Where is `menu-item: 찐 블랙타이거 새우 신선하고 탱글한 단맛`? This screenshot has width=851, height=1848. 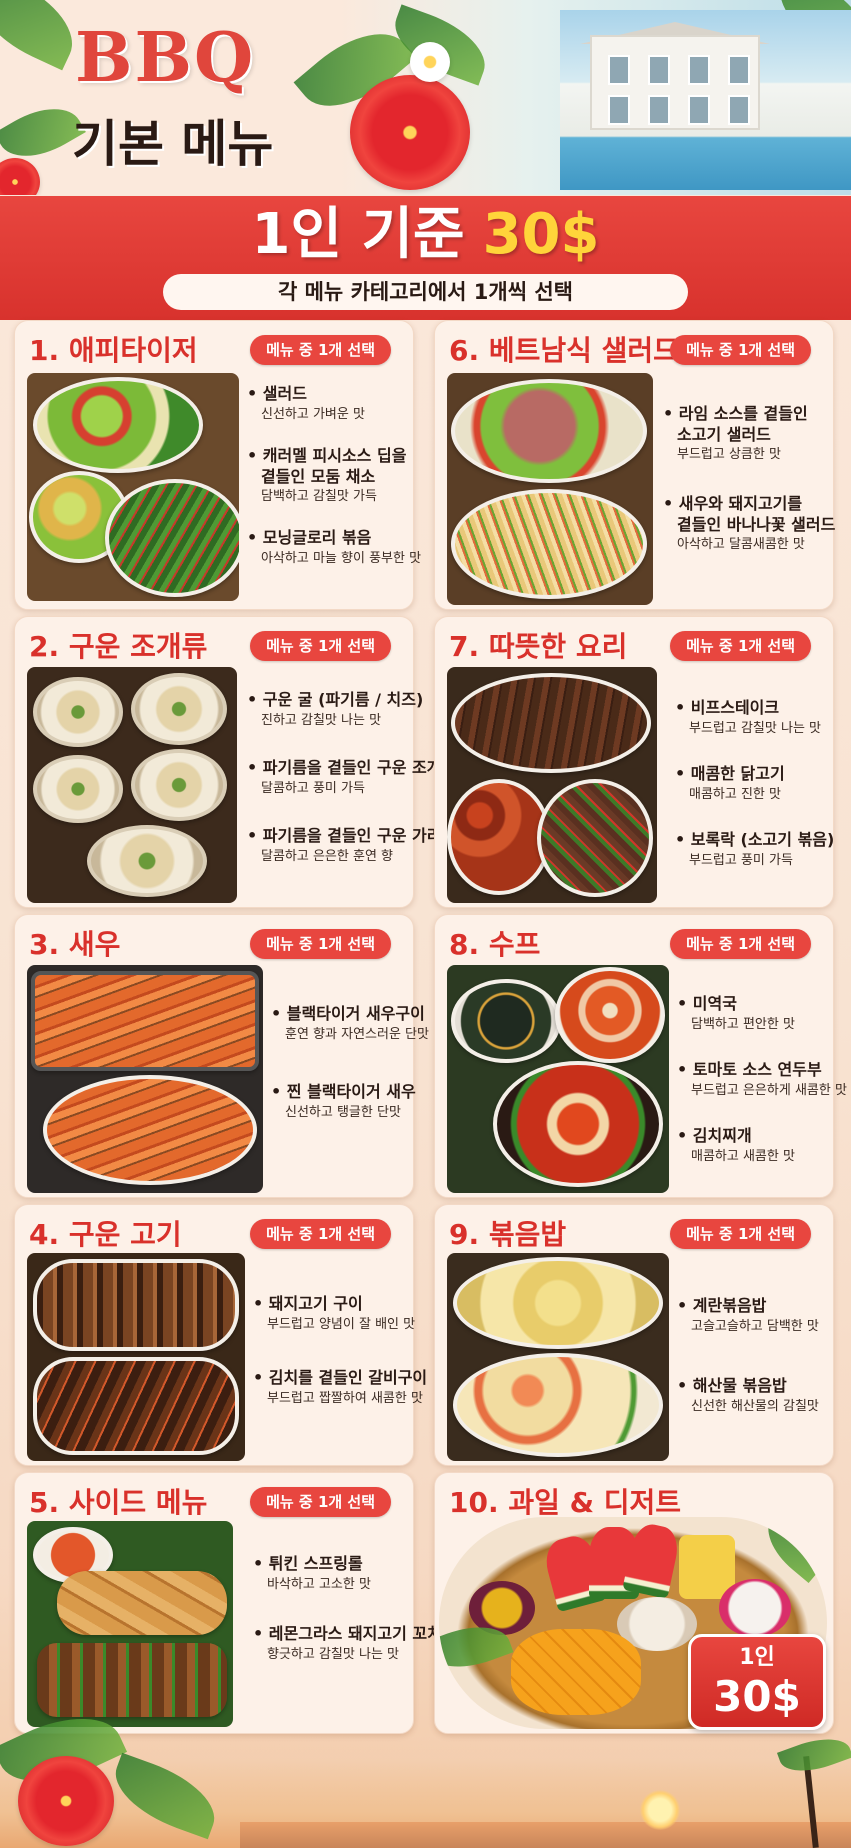
menu-item: 찐 블랙타이거 새우 신선하고 탱글한 단맛 is located at coordinates (350, 1102).